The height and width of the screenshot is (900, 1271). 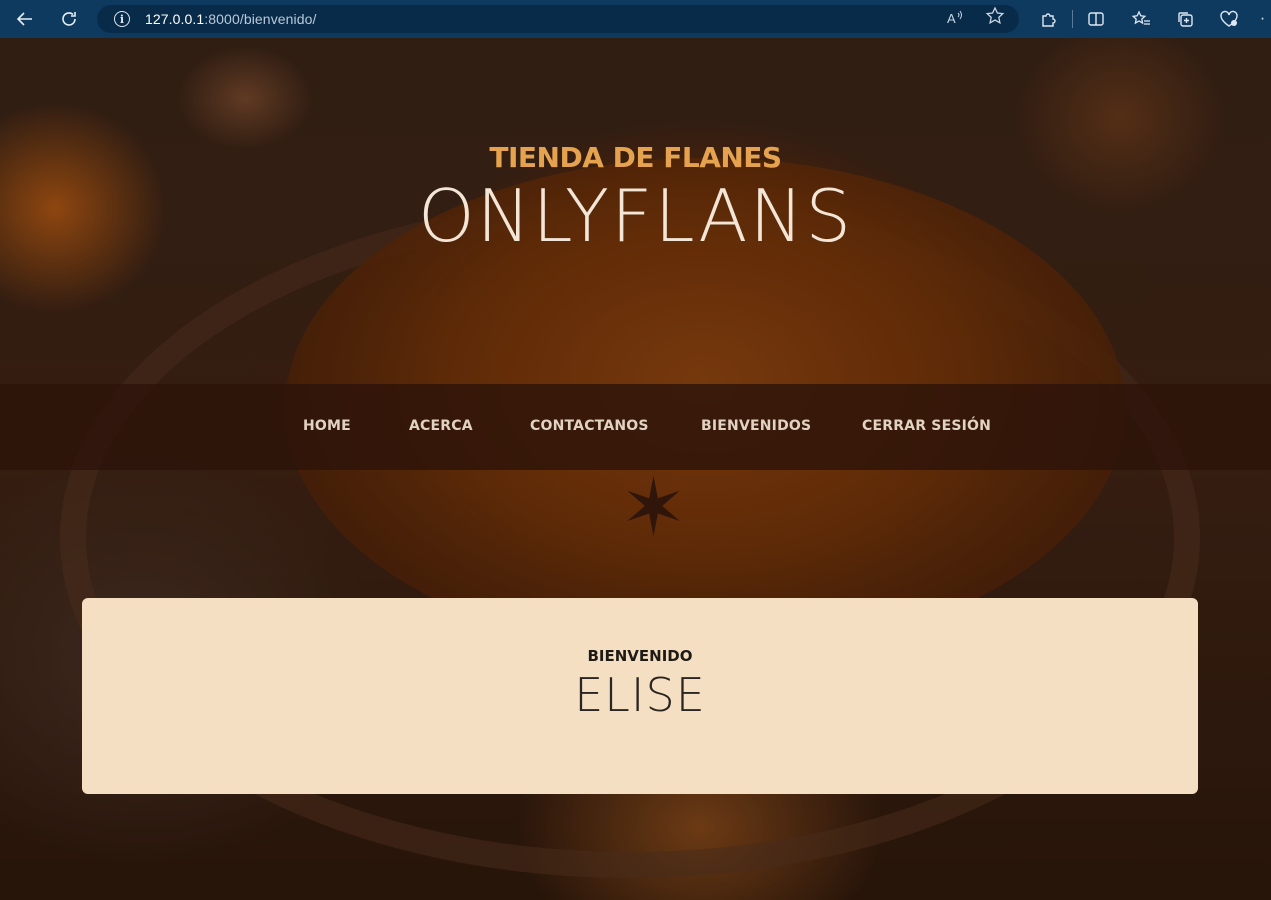 I want to click on heart-icon, so click(x=1229, y=19).